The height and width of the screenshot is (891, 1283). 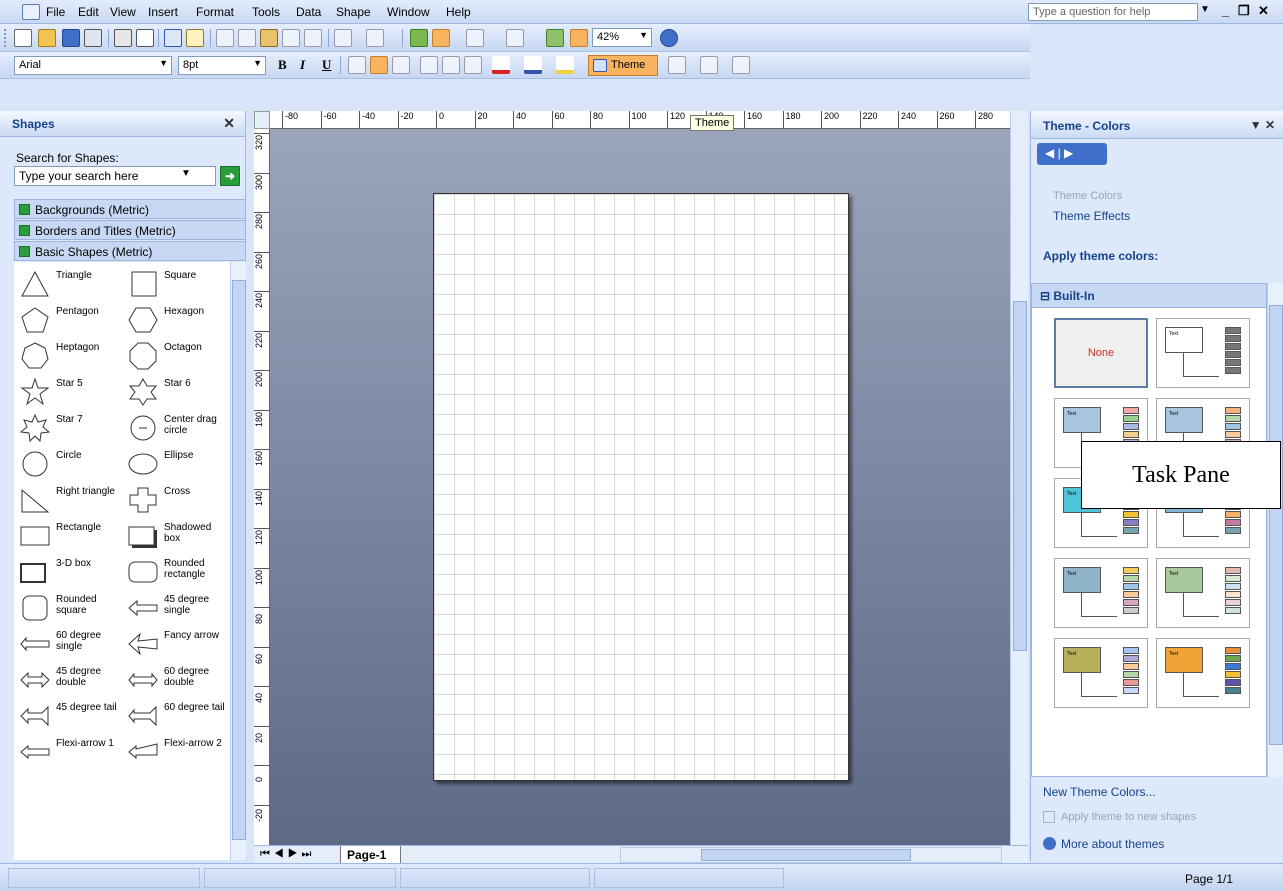 What do you see at coordinates (565, 65) in the screenshot?
I see `fill-color-icon` at bounding box center [565, 65].